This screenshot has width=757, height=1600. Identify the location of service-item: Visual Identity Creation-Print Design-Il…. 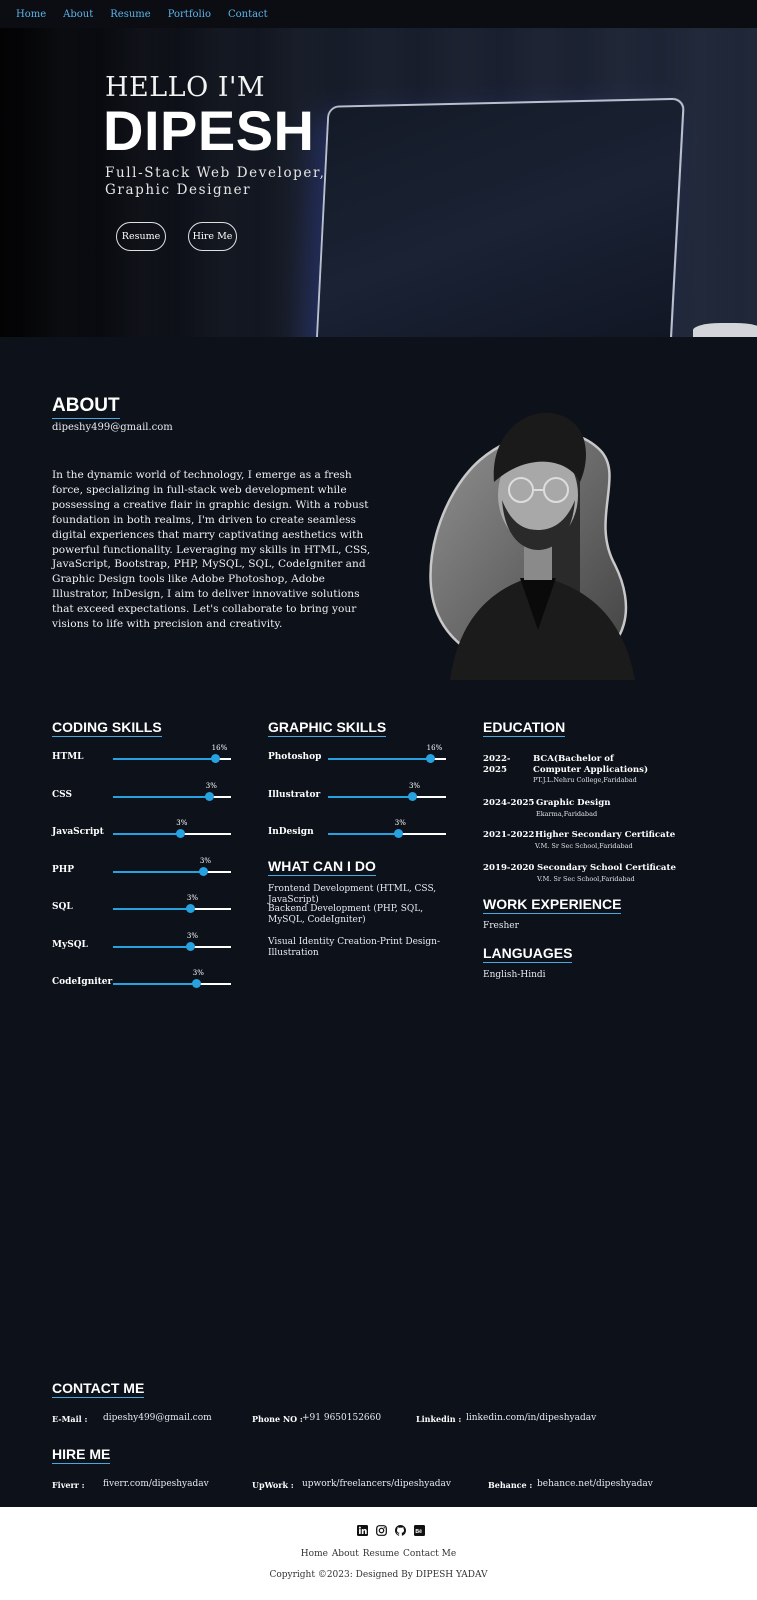
(354, 947).